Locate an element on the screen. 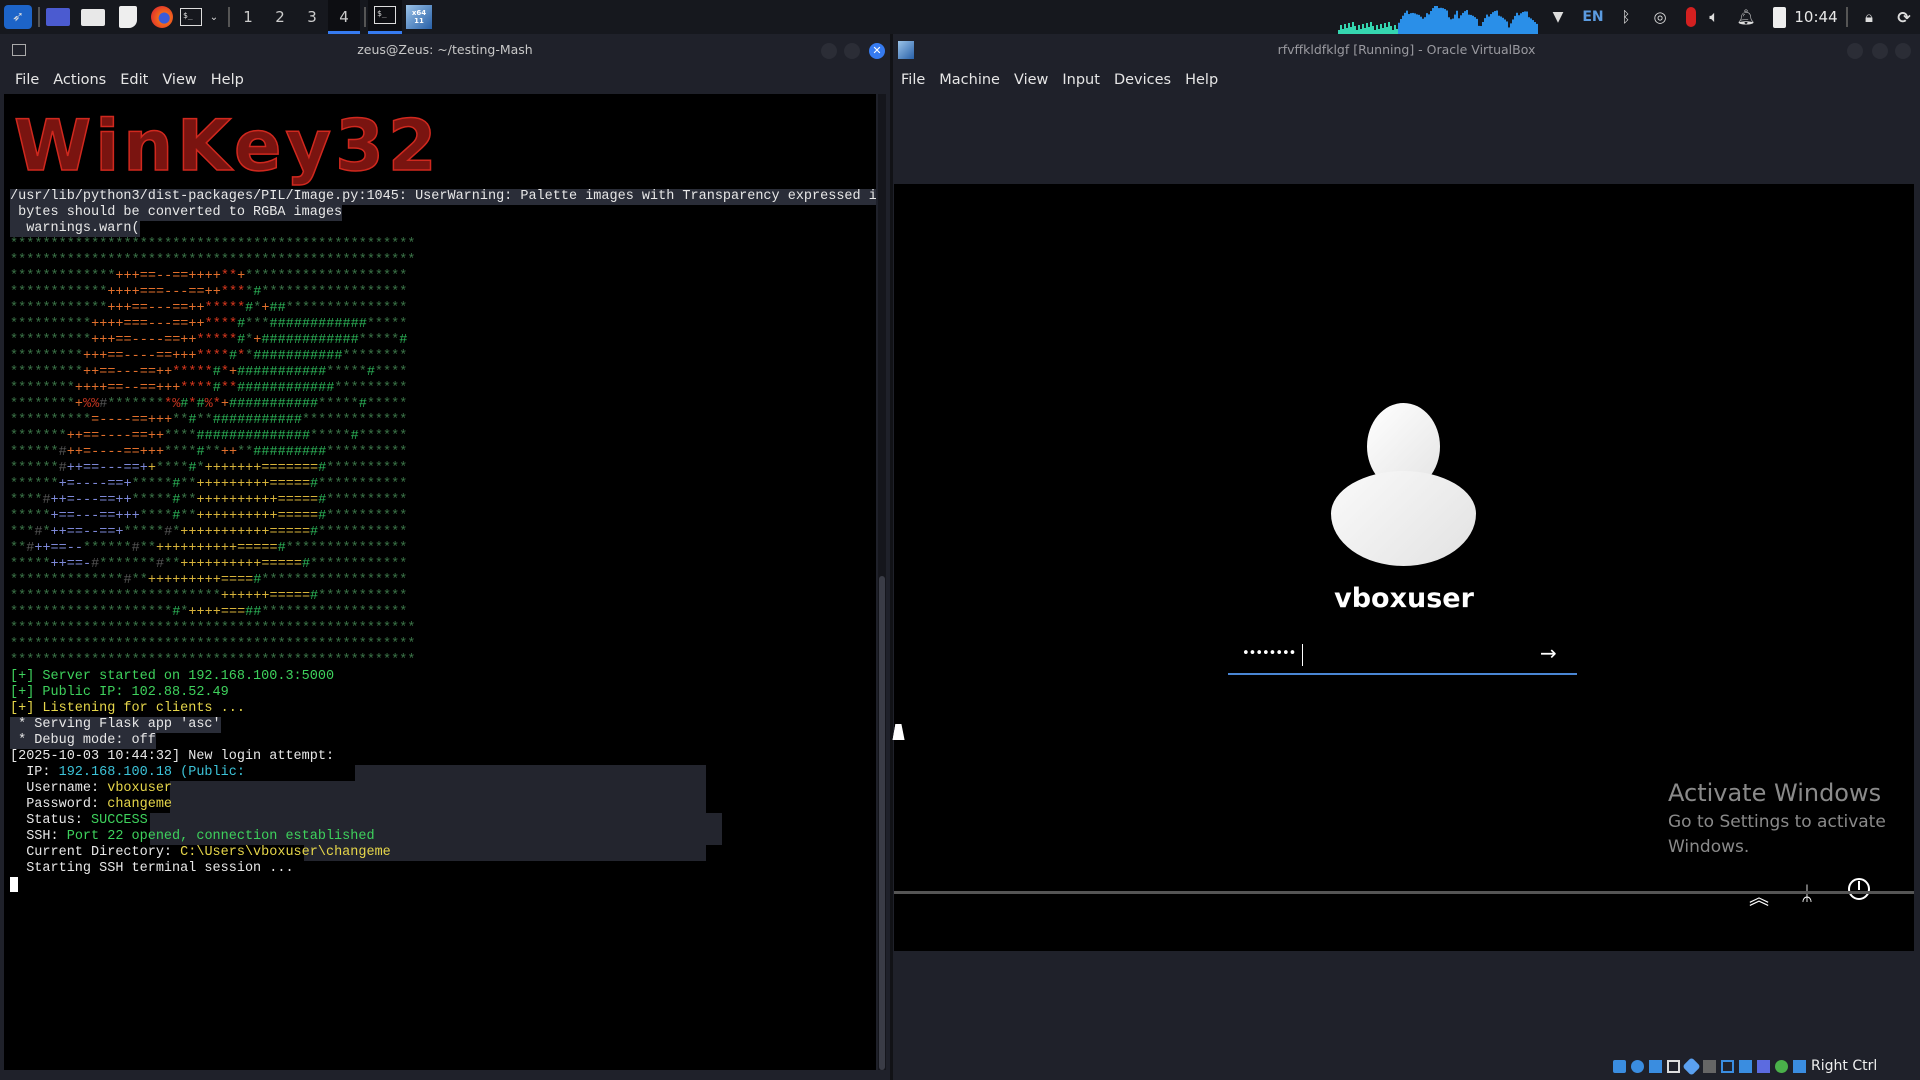  server-started-line: [+] Server started on 192.168.100.3:5000 is located at coordinates (172, 676).